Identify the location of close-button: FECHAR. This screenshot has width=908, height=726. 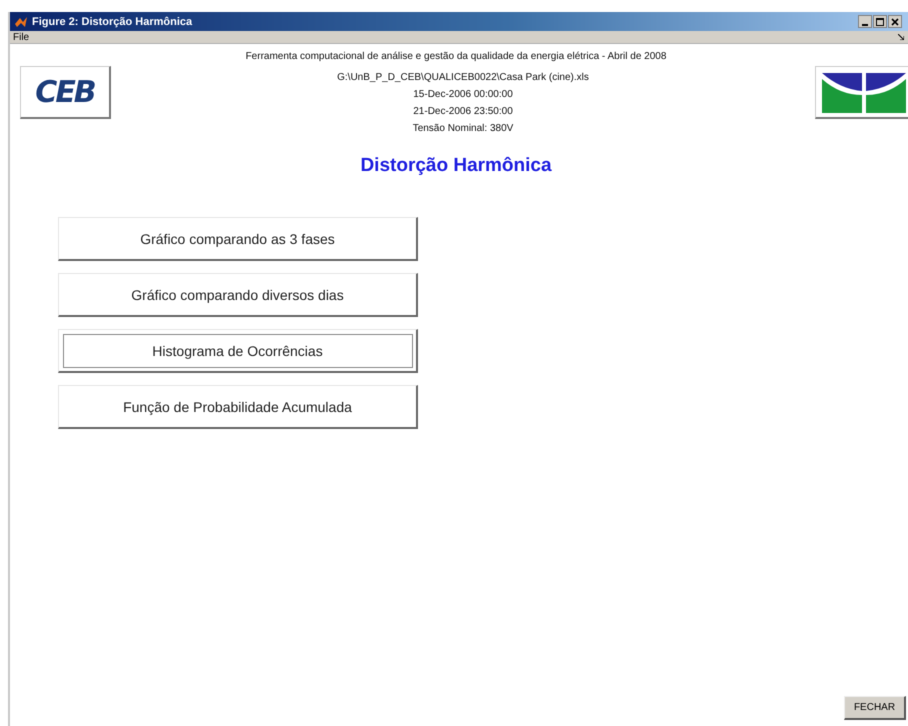
(875, 708).